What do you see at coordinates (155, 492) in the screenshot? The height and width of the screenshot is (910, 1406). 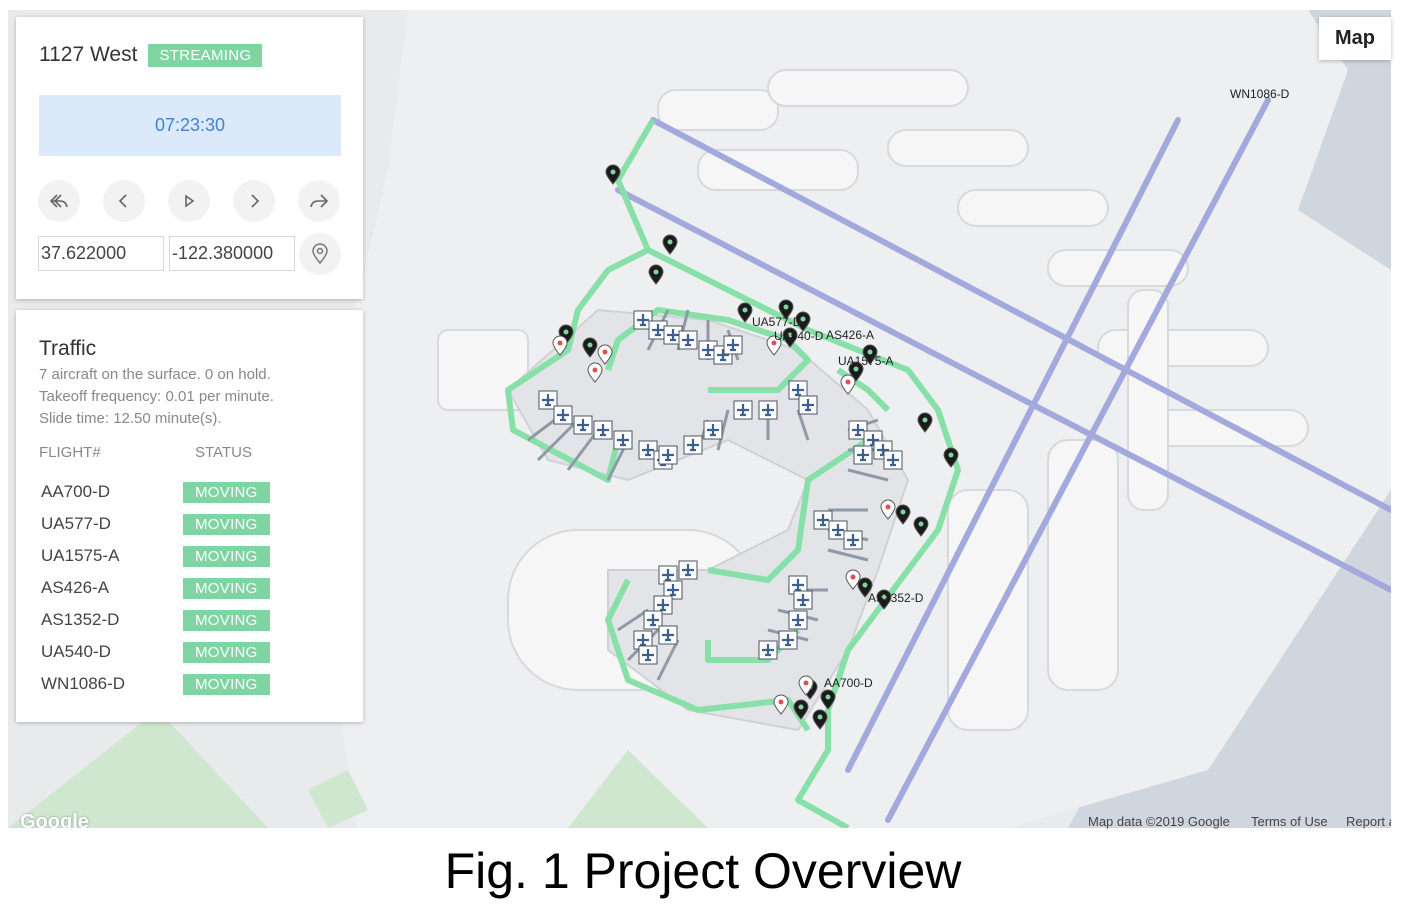 I see `table-row: AA700-D MOVING` at bounding box center [155, 492].